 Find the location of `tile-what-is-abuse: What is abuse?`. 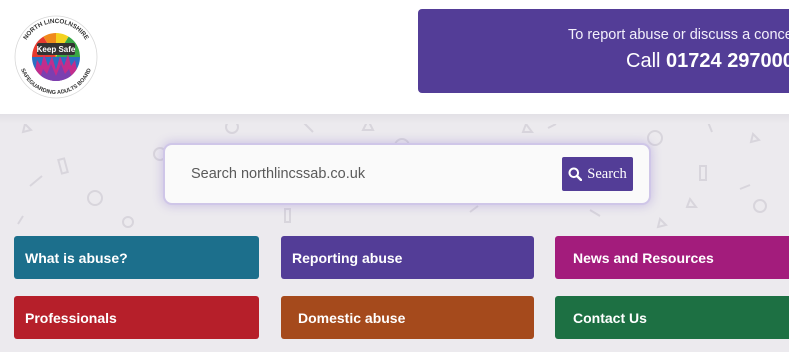

tile-what-is-abuse: What is abuse? is located at coordinates (136, 257).